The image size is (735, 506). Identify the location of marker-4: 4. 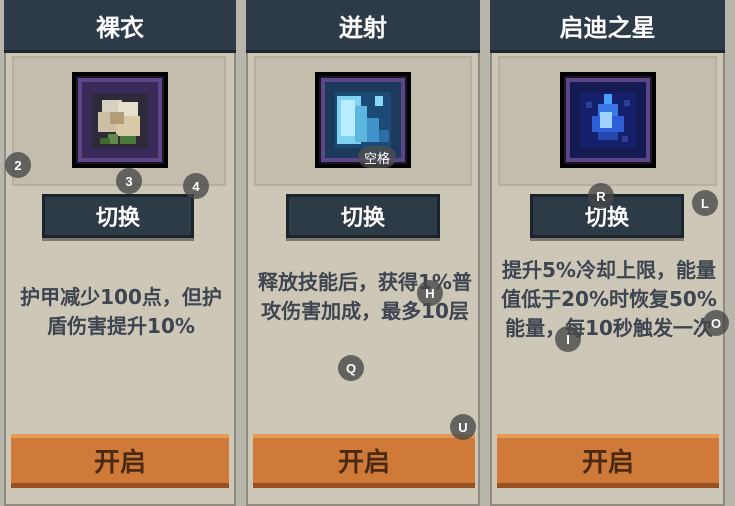
(196, 186).